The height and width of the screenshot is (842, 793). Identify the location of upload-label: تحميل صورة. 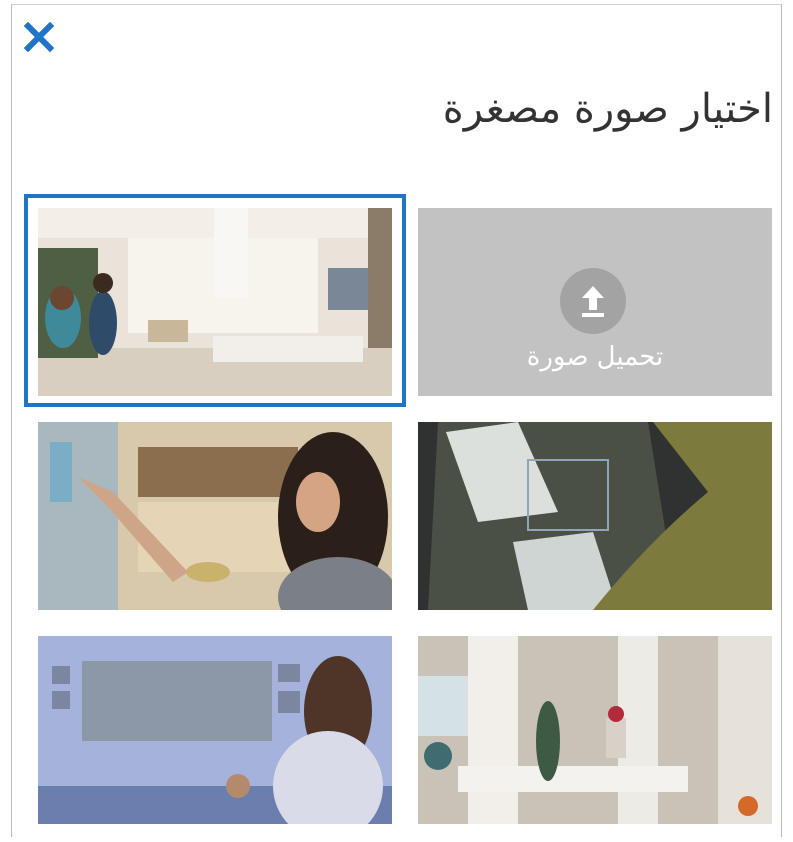
(595, 357).